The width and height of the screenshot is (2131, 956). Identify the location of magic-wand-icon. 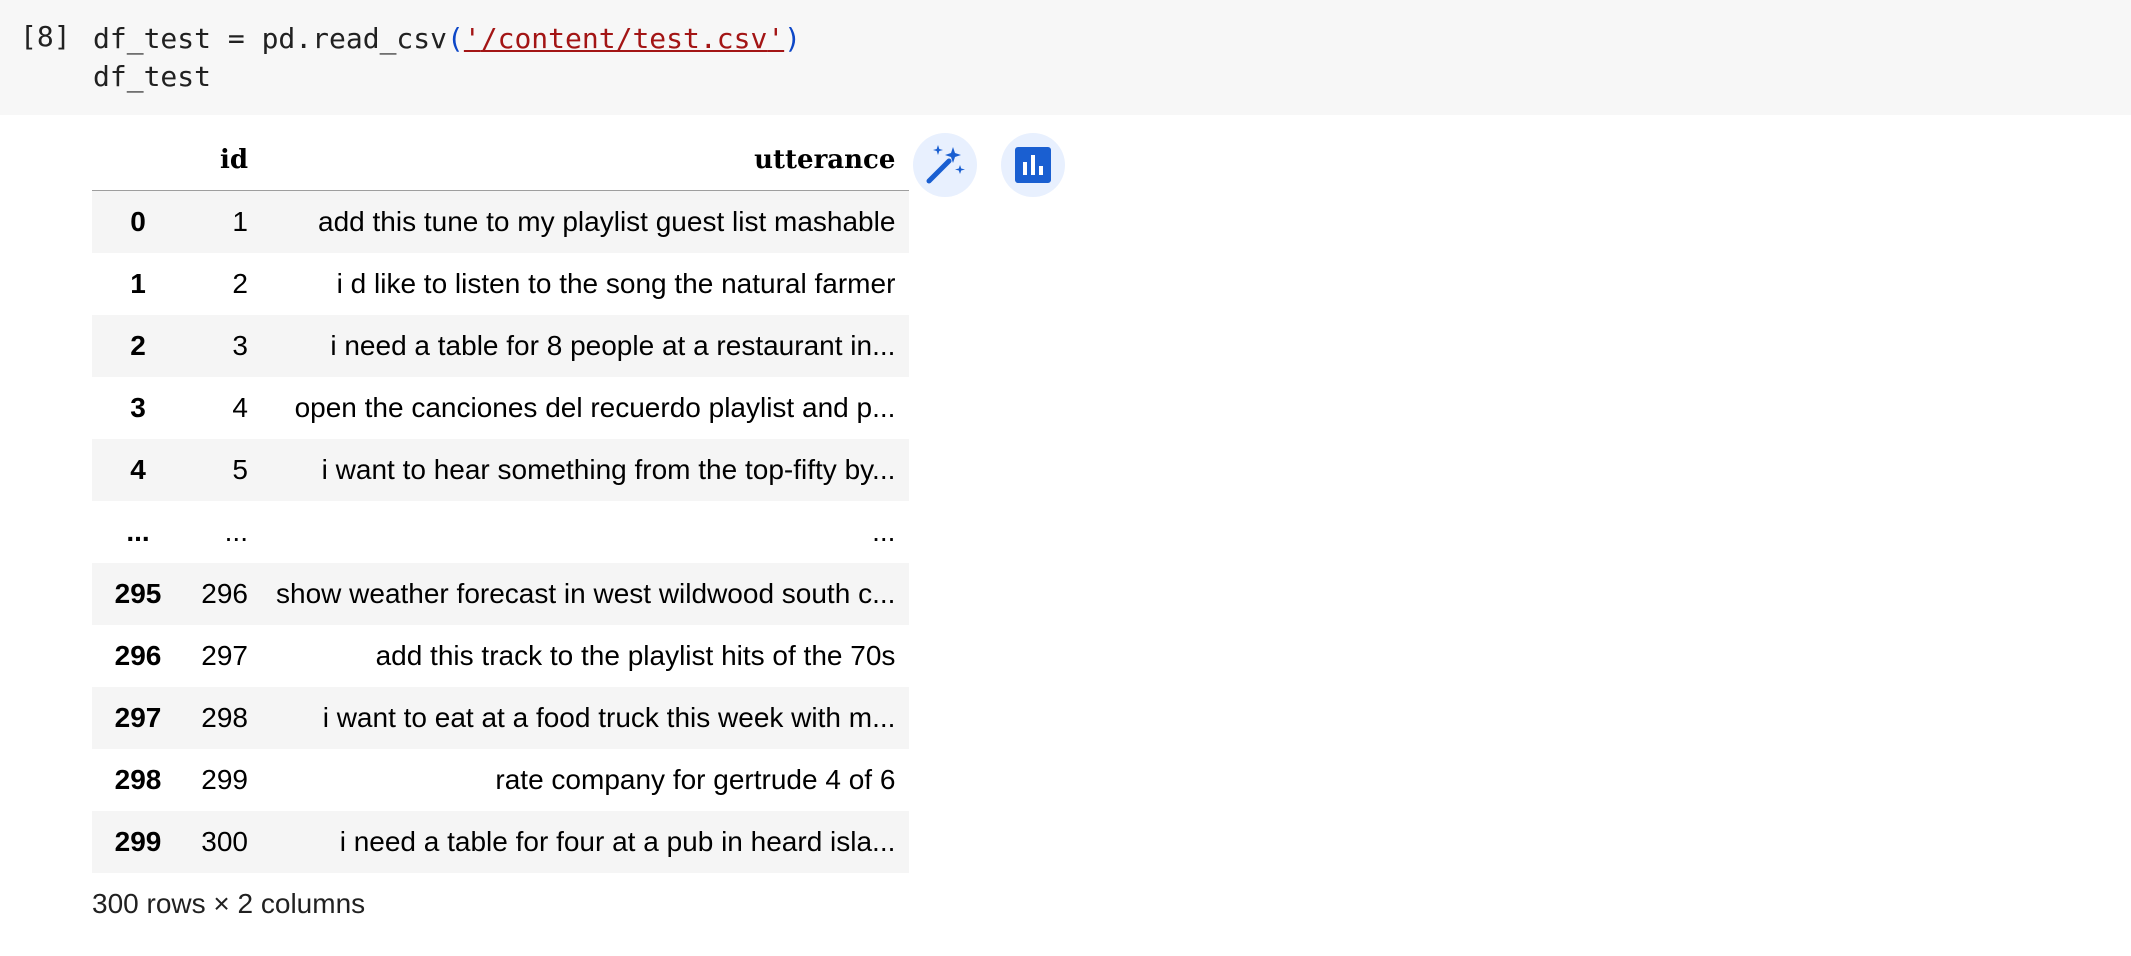
(945, 164).